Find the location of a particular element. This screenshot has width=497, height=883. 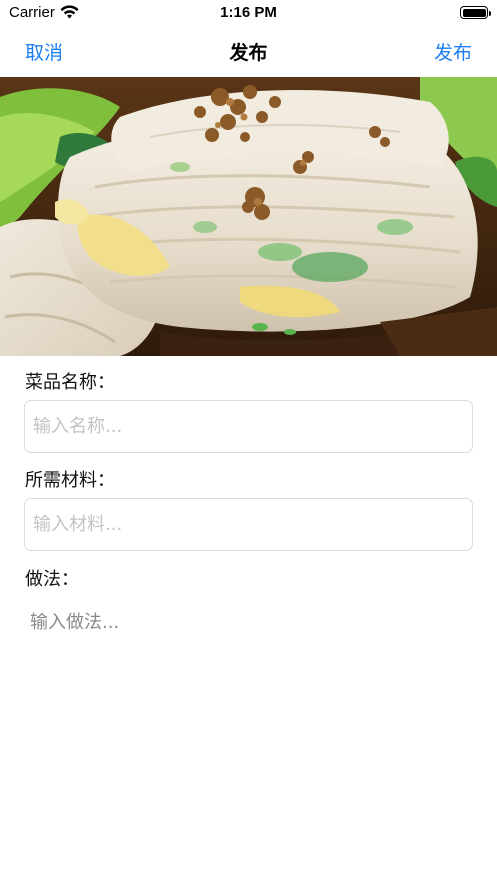

status-time: 1:16 PM is located at coordinates (248, 12).